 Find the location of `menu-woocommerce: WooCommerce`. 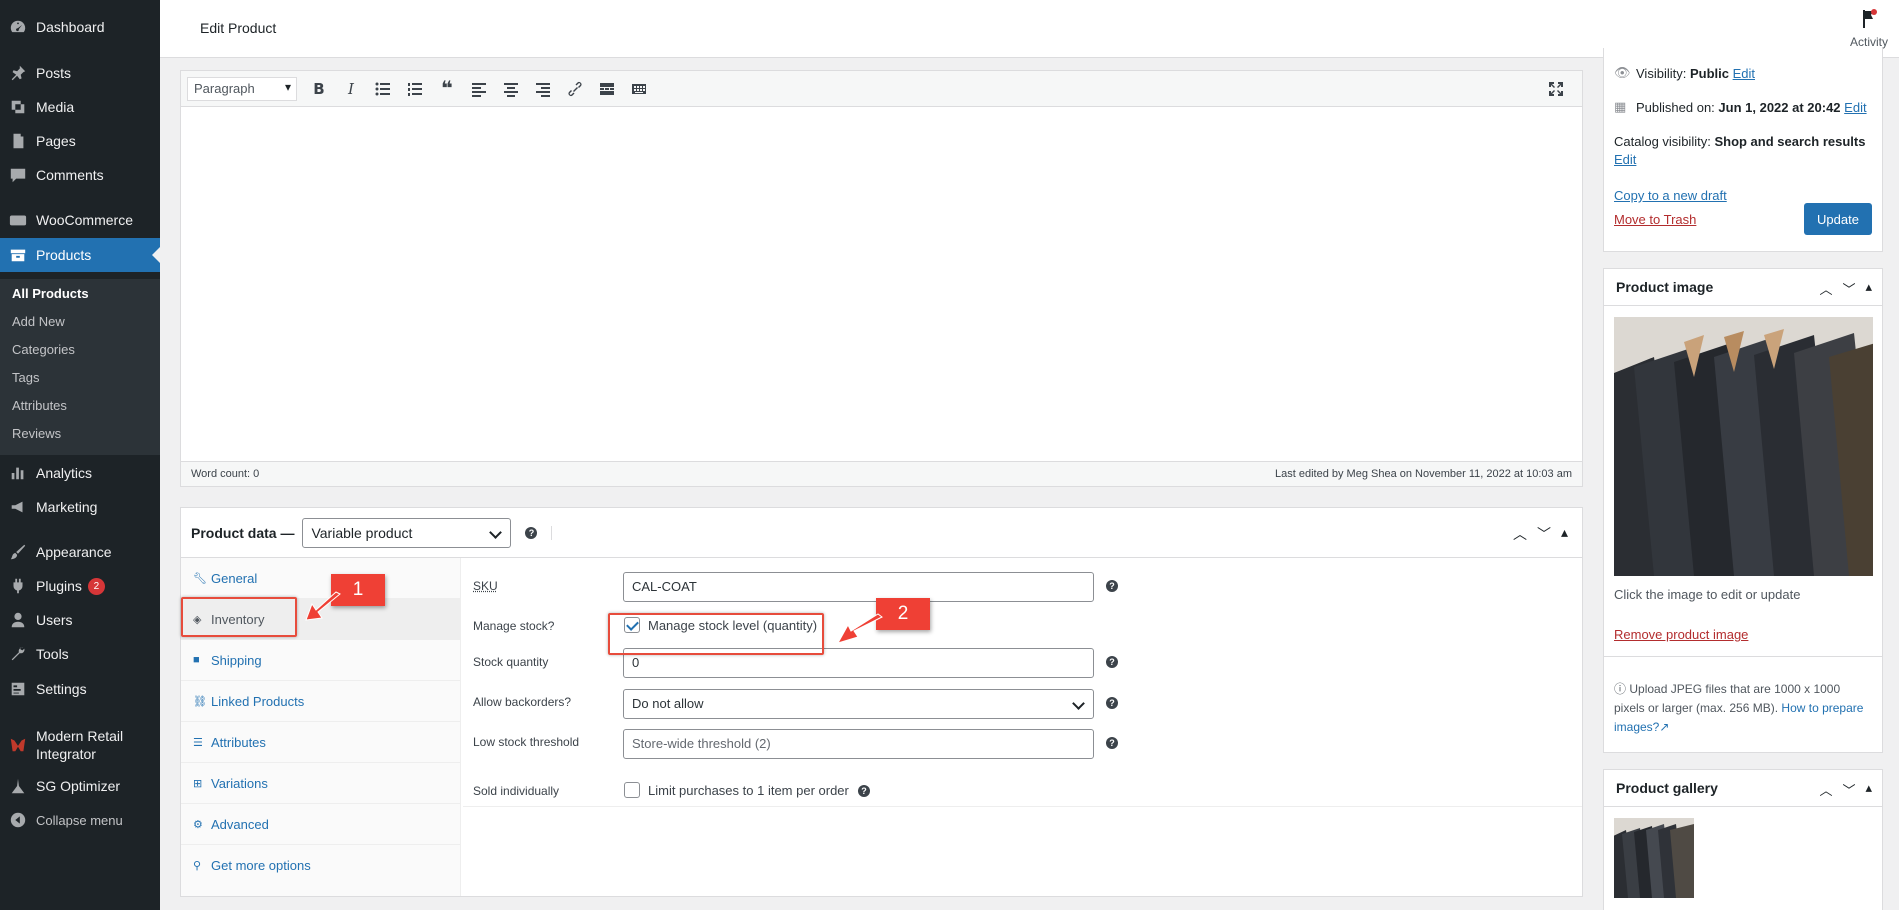

menu-woocommerce: WooCommerce is located at coordinates (80, 220).